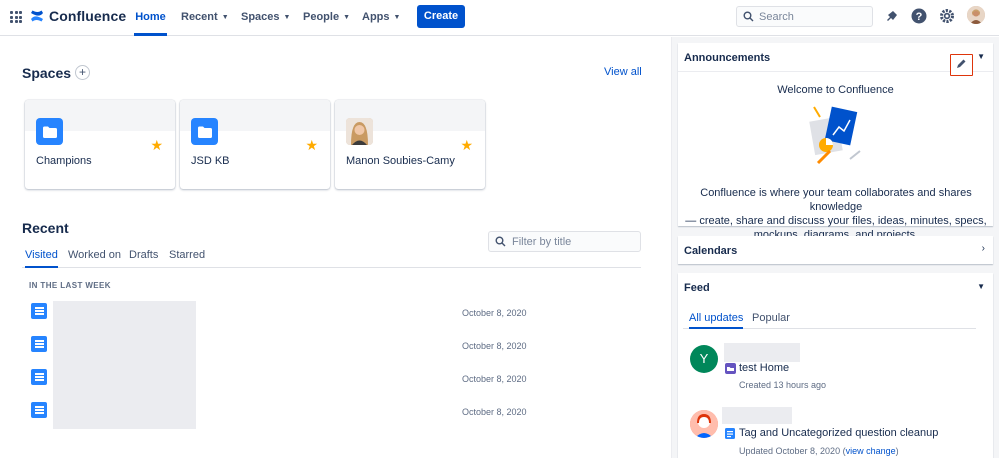 This screenshot has width=999, height=458. I want to click on section-label: IN THE LAST WEEK, so click(70, 285).